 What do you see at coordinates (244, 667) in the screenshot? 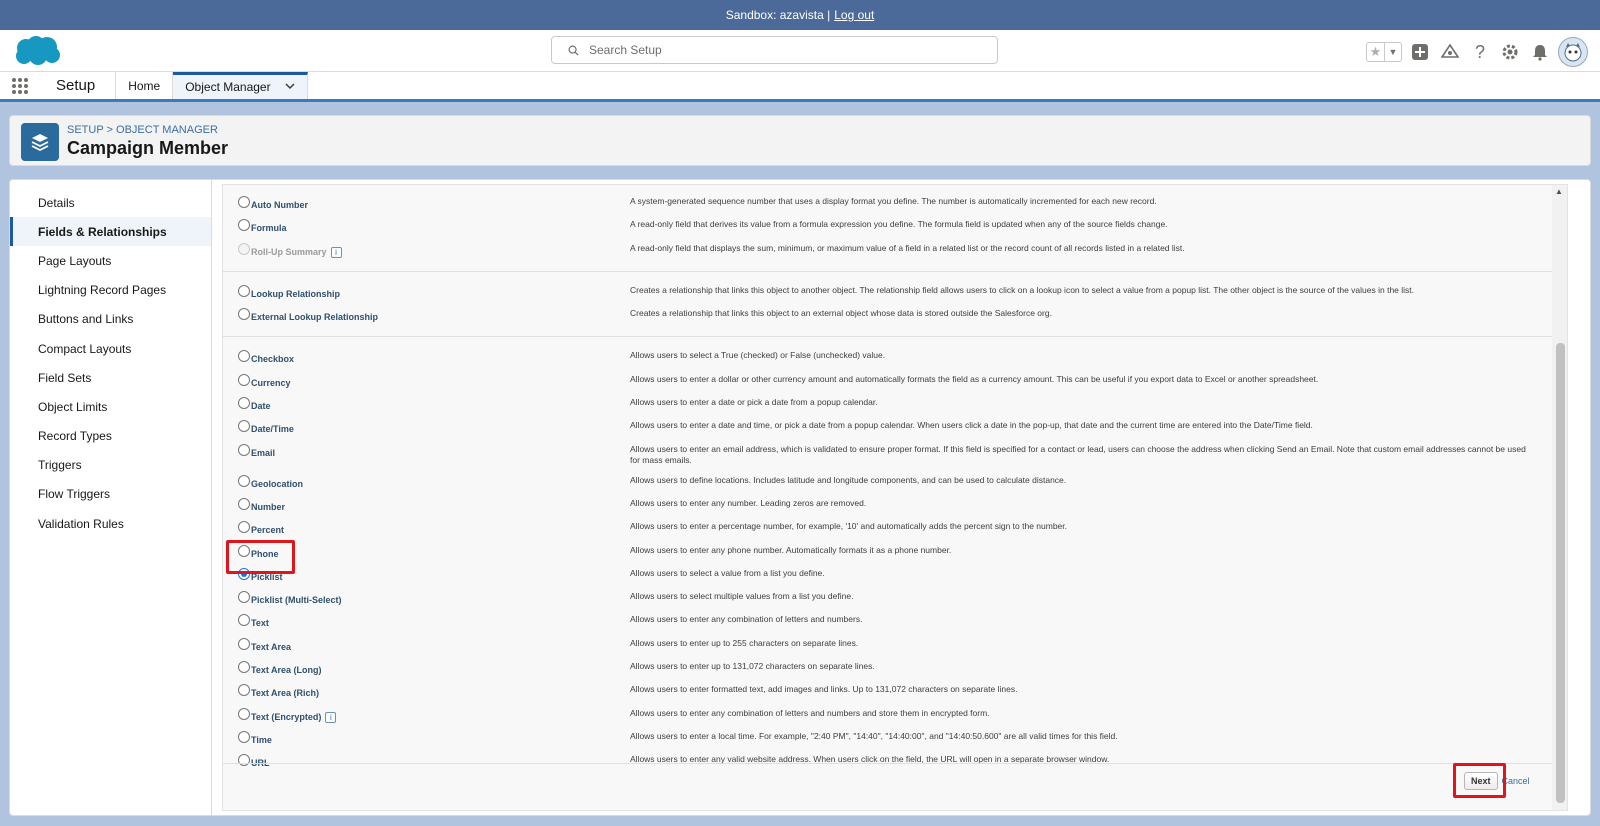
I see `radio-text-area-long` at bounding box center [244, 667].